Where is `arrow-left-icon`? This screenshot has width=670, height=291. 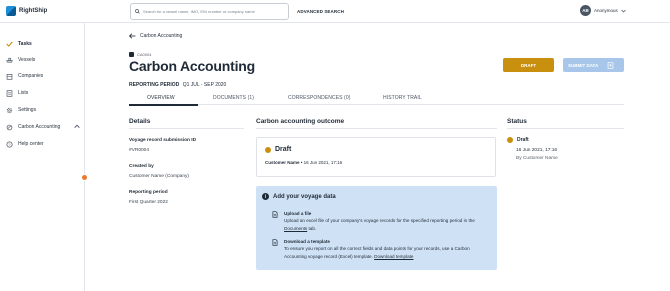
arrow-left-icon is located at coordinates (132, 36).